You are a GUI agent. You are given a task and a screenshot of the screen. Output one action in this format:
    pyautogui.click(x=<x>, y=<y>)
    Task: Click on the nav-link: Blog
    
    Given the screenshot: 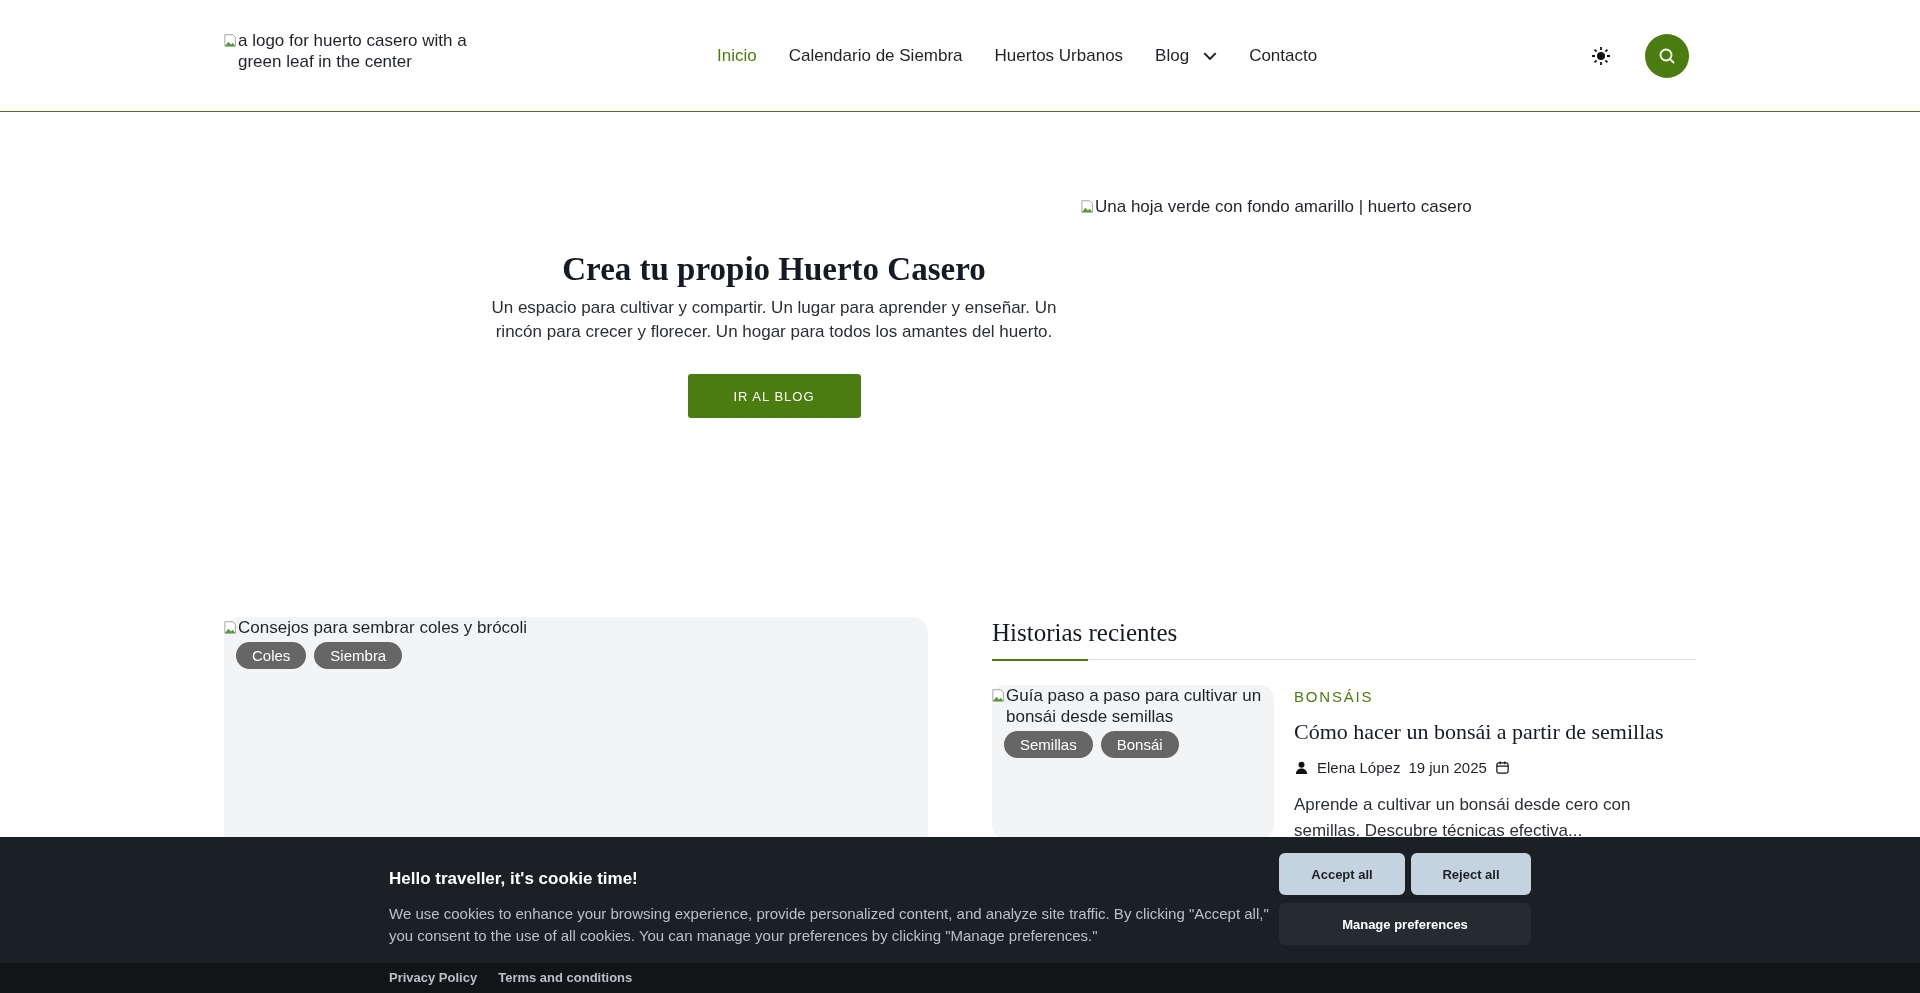 What is the action you would take?
    pyautogui.click(x=1186, y=55)
    